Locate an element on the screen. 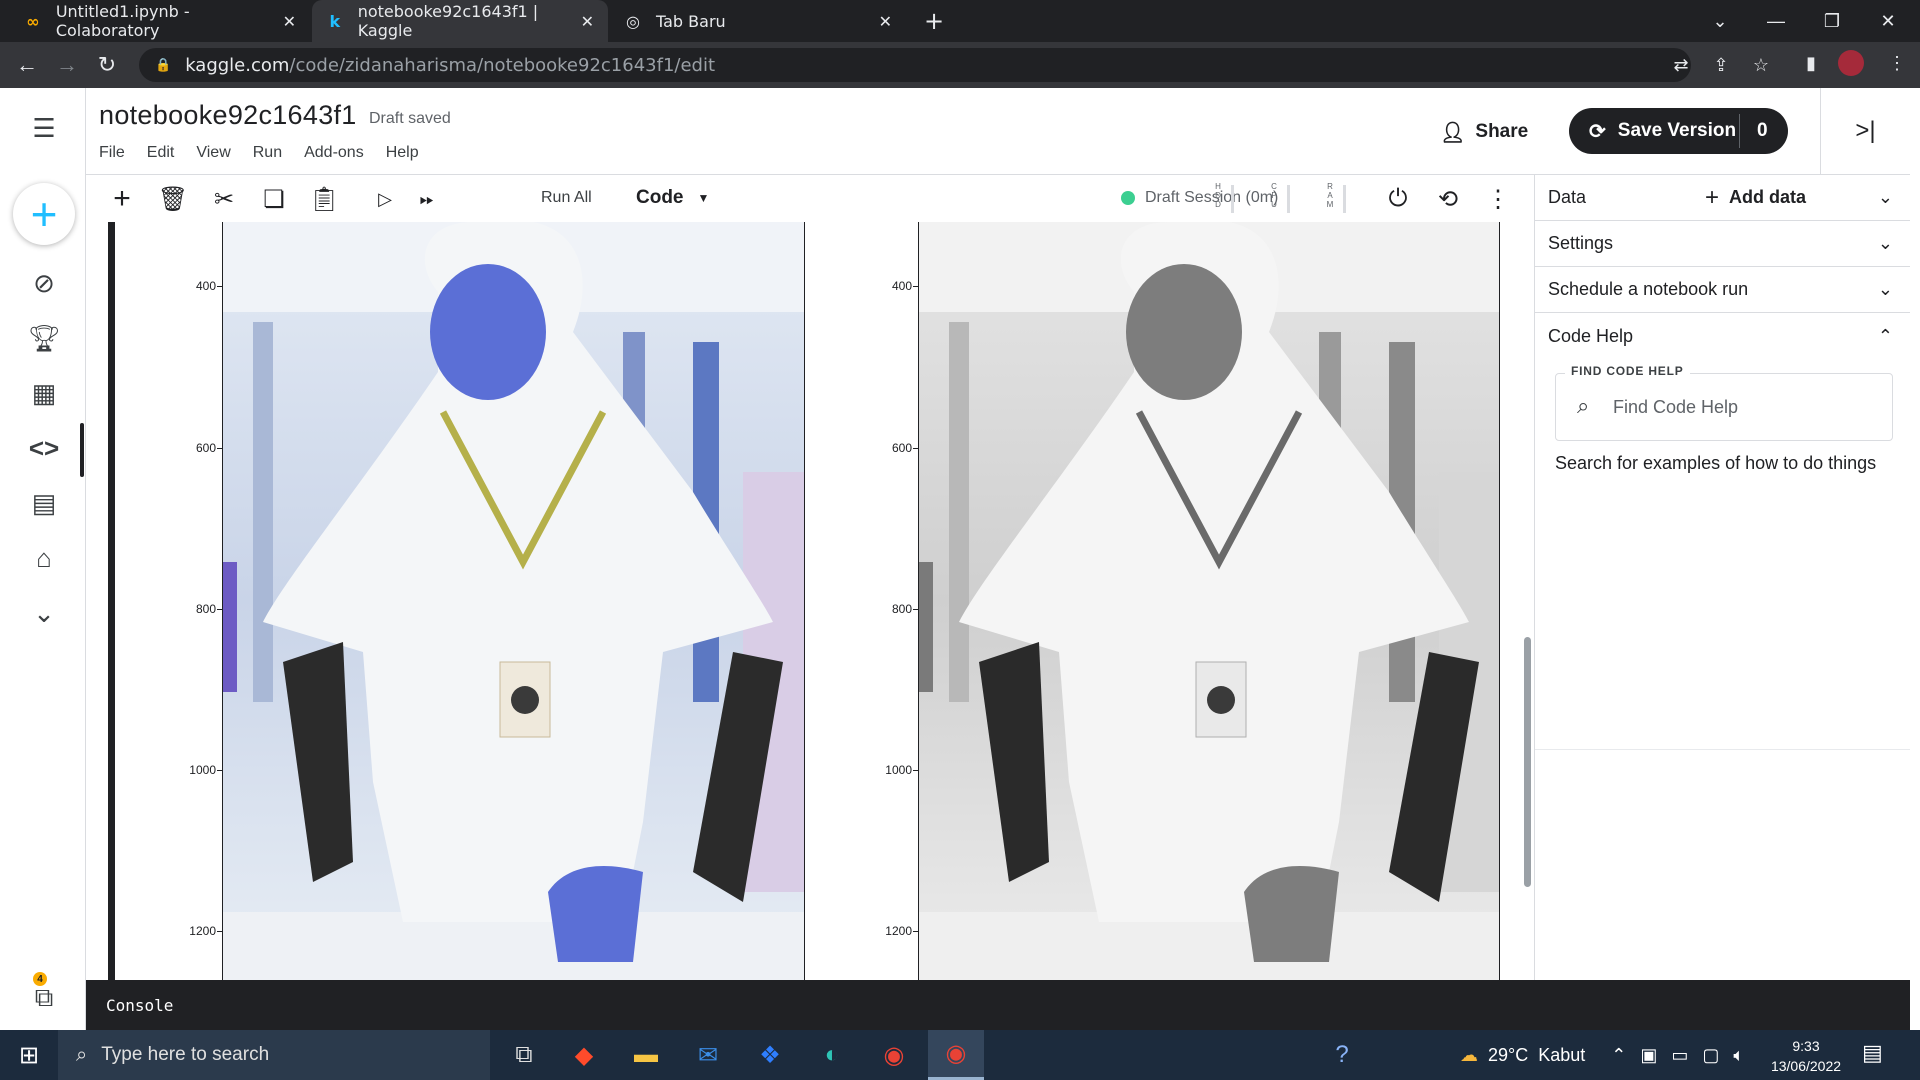  volume-icon: 🔈︎ is located at coordinates (1738, 1055).